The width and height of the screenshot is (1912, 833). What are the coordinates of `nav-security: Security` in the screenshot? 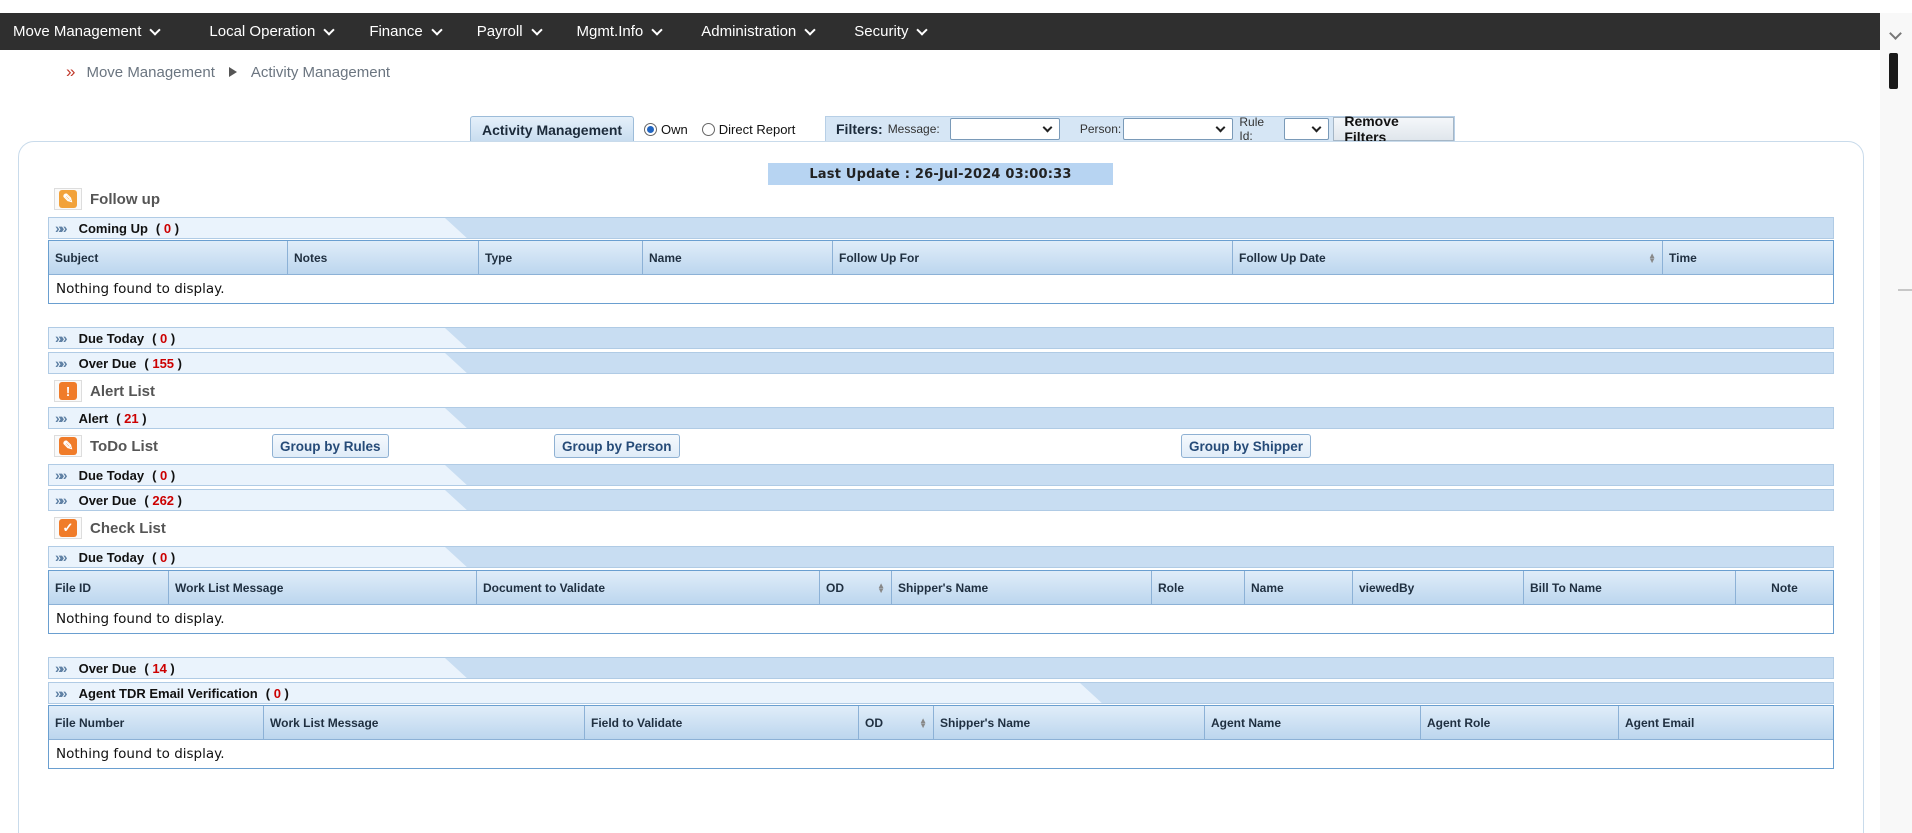 It's located at (890, 31).